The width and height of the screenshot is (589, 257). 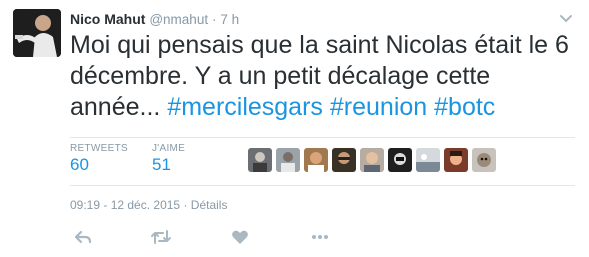 What do you see at coordinates (125, 205) in the screenshot?
I see `timestamp-text: 09:19 - 12 déc. 2015` at bounding box center [125, 205].